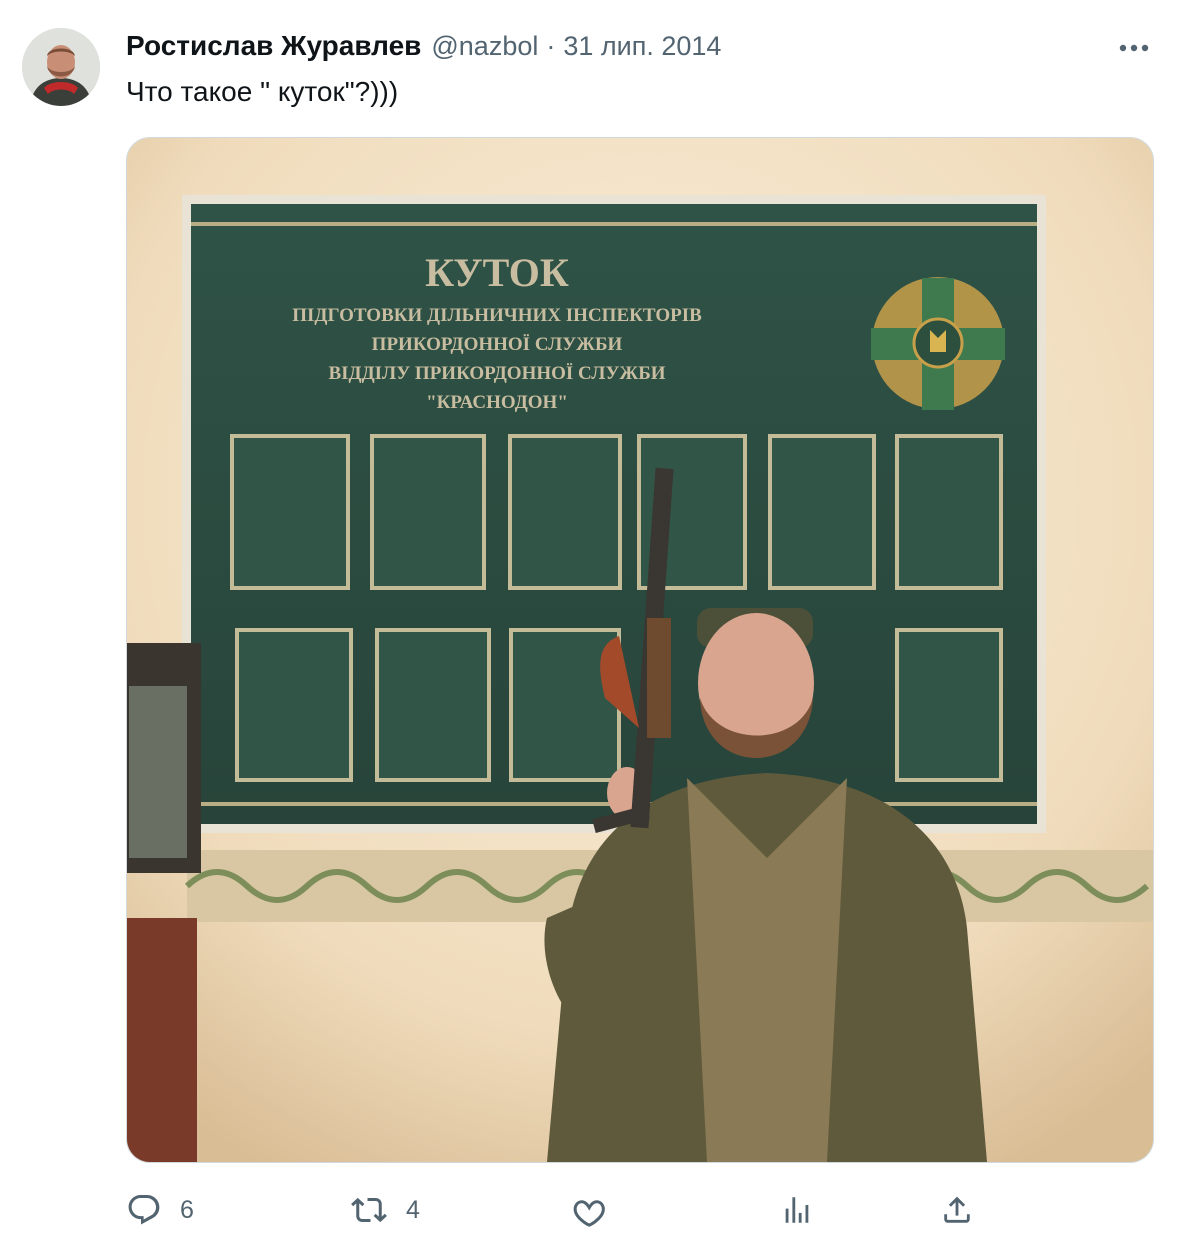 The width and height of the screenshot is (1190, 1248). I want to click on share-upload-icon, so click(957, 1209).